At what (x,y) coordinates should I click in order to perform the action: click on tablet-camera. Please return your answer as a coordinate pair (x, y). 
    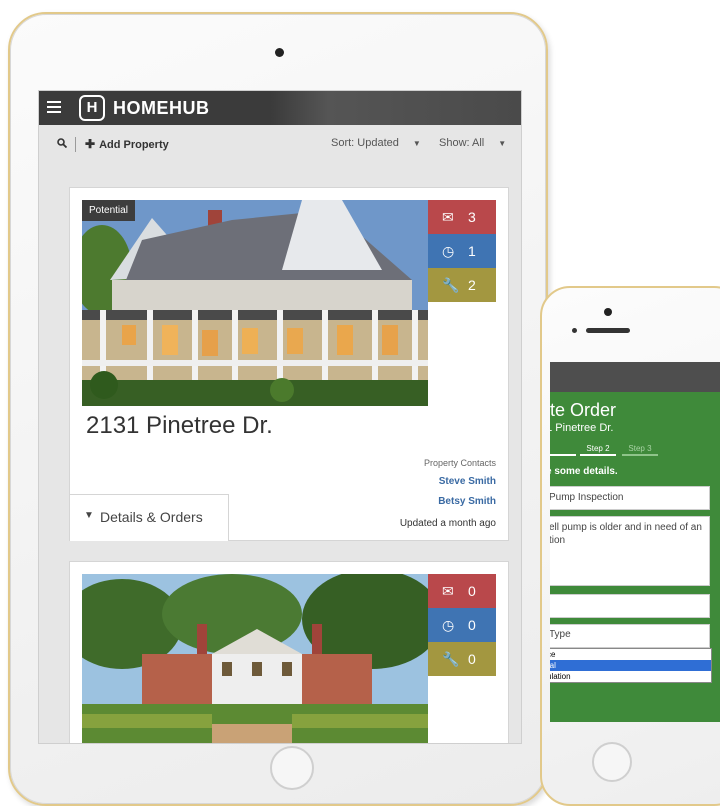
    Looking at the image, I should click on (279, 52).